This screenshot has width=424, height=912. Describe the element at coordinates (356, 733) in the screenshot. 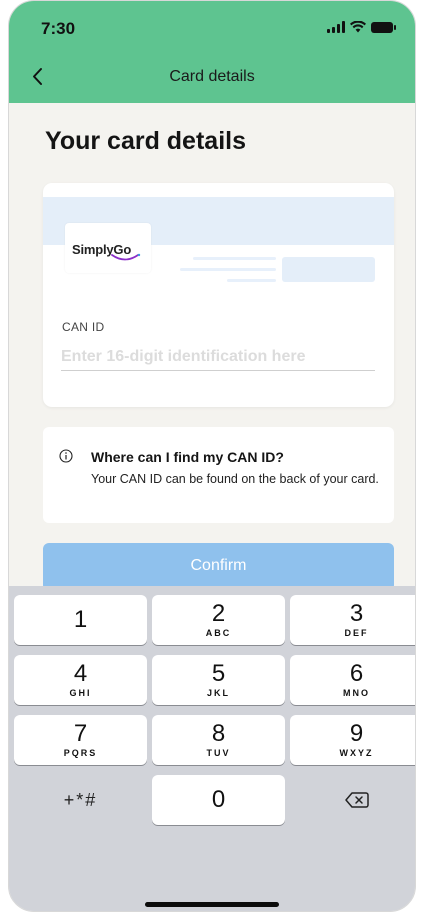

I see `key-number: 9` at that location.